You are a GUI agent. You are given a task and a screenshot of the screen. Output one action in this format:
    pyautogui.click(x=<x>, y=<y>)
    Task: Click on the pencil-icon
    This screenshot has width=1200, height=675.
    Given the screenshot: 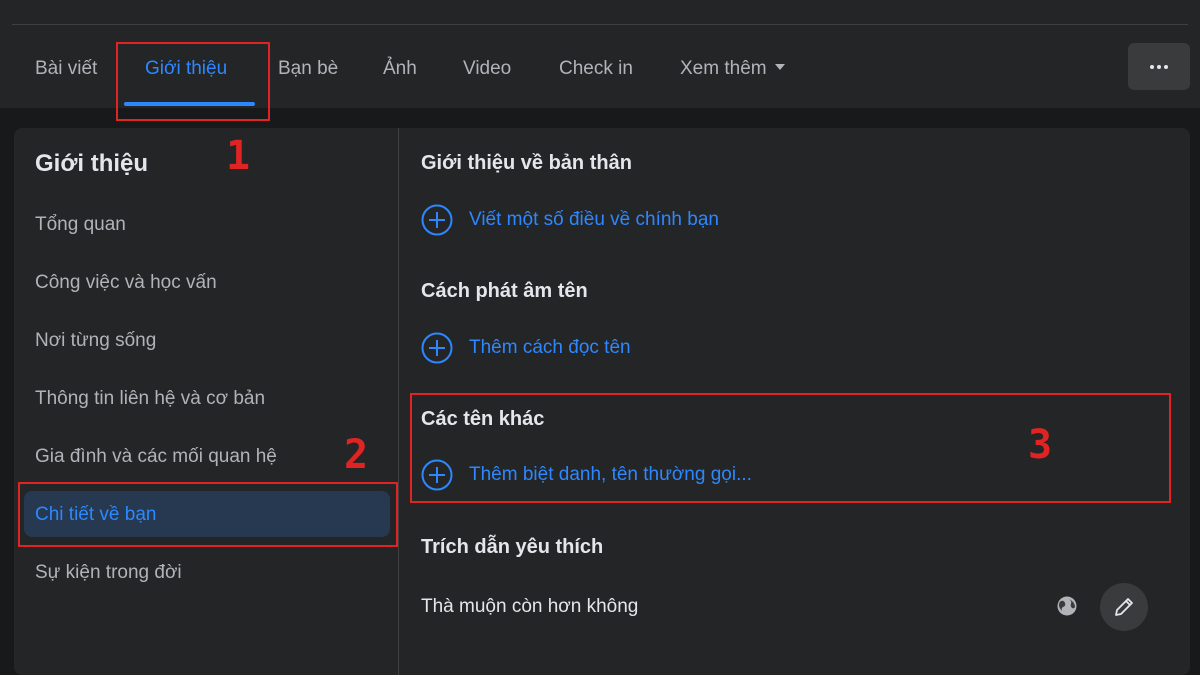 What is the action you would take?
    pyautogui.click(x=1124, y=607)
    